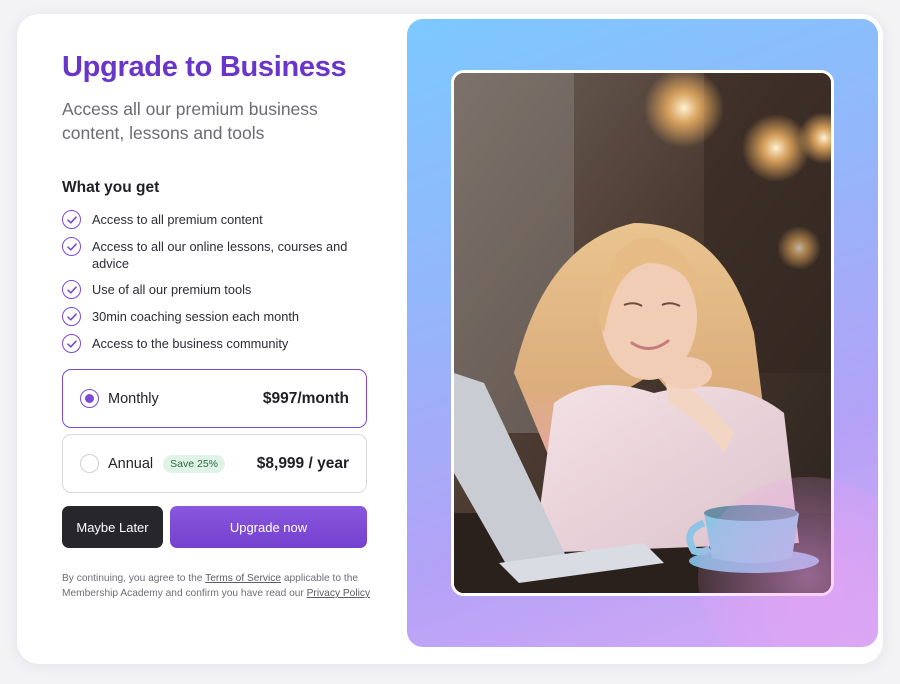 Image resolution: width=900 pixels, height=684 pixels. I want to click on terms-of-service-link: Terms of Service, so click(243, 578).